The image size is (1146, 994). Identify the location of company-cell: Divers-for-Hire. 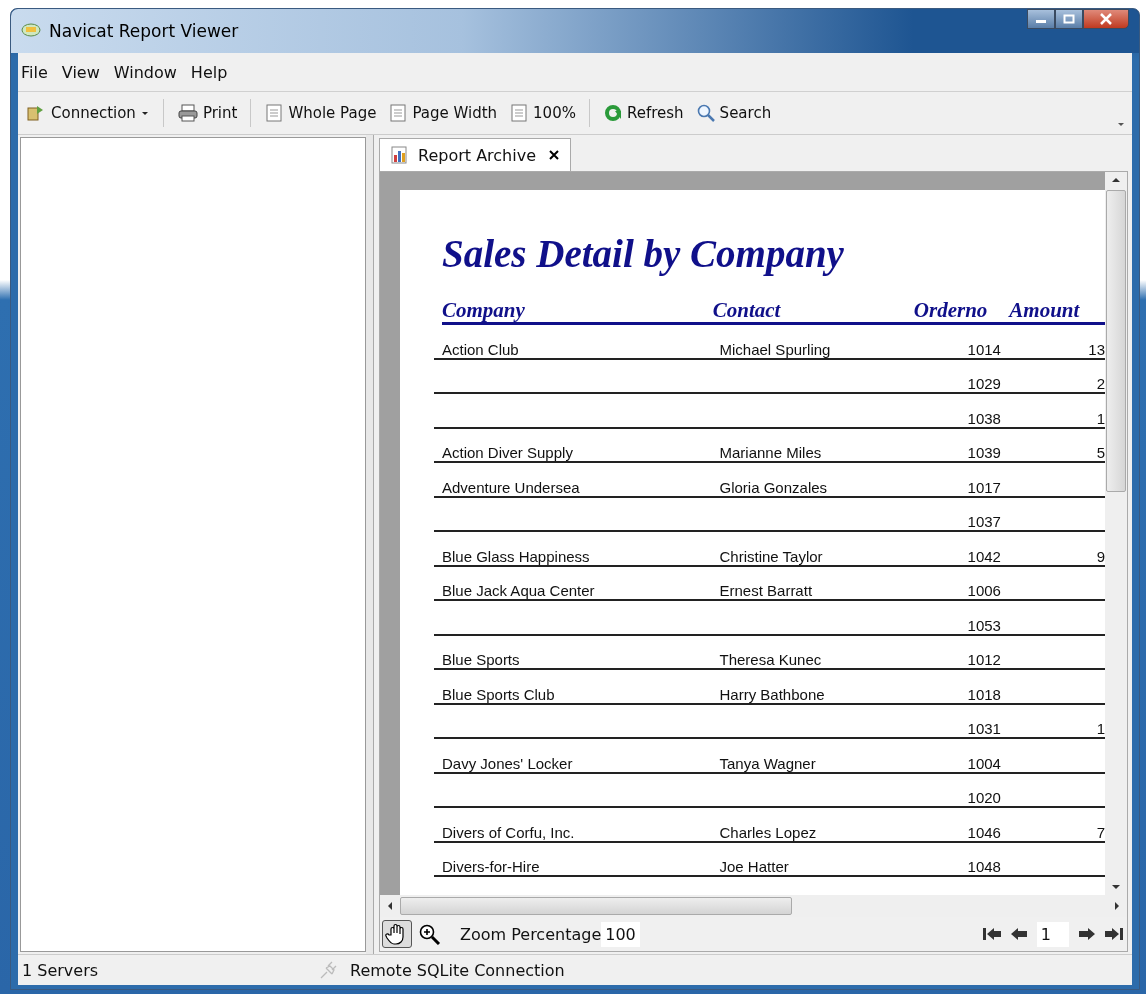
(491, 866).